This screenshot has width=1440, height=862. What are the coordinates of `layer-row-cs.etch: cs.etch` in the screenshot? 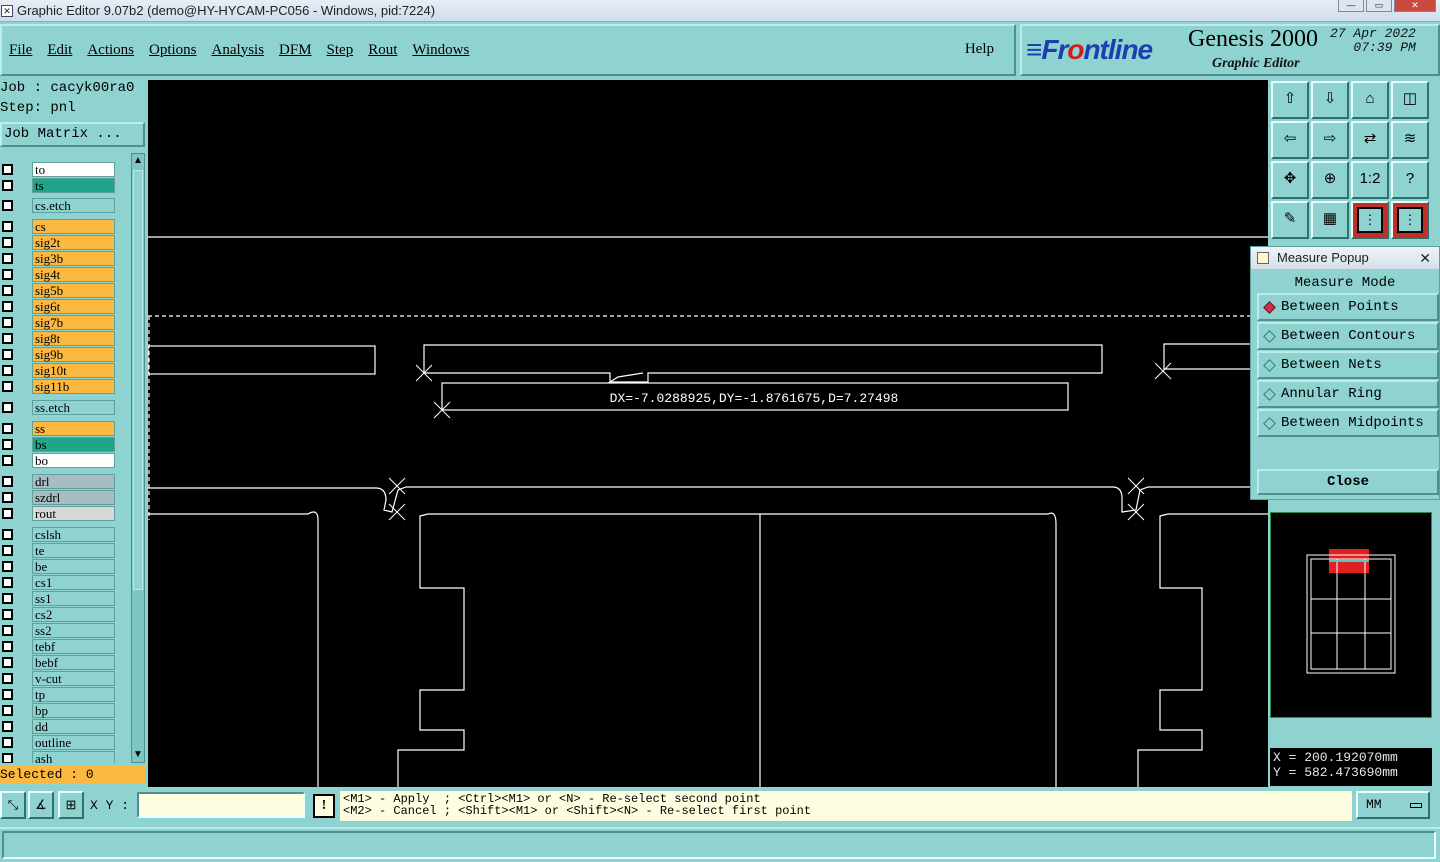 It's located at (65, 205).